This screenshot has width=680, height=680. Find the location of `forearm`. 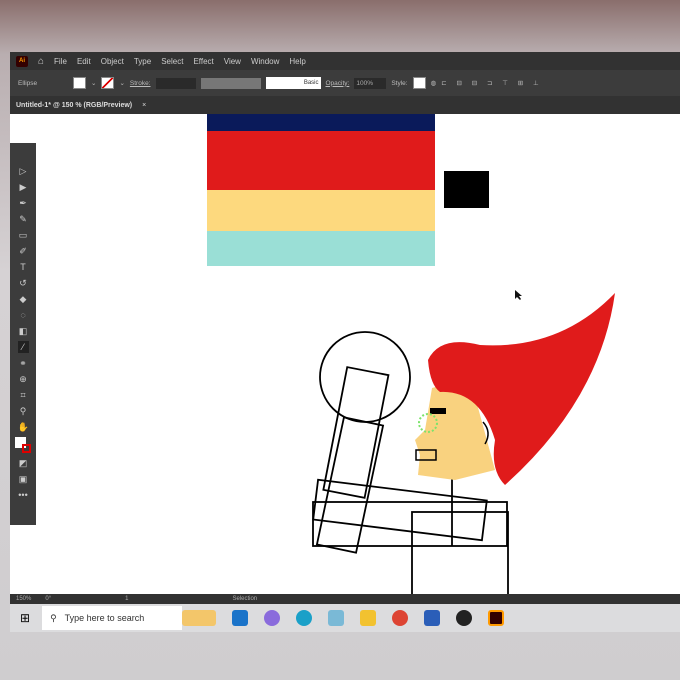

forearm is located at coordinates (350, 485).